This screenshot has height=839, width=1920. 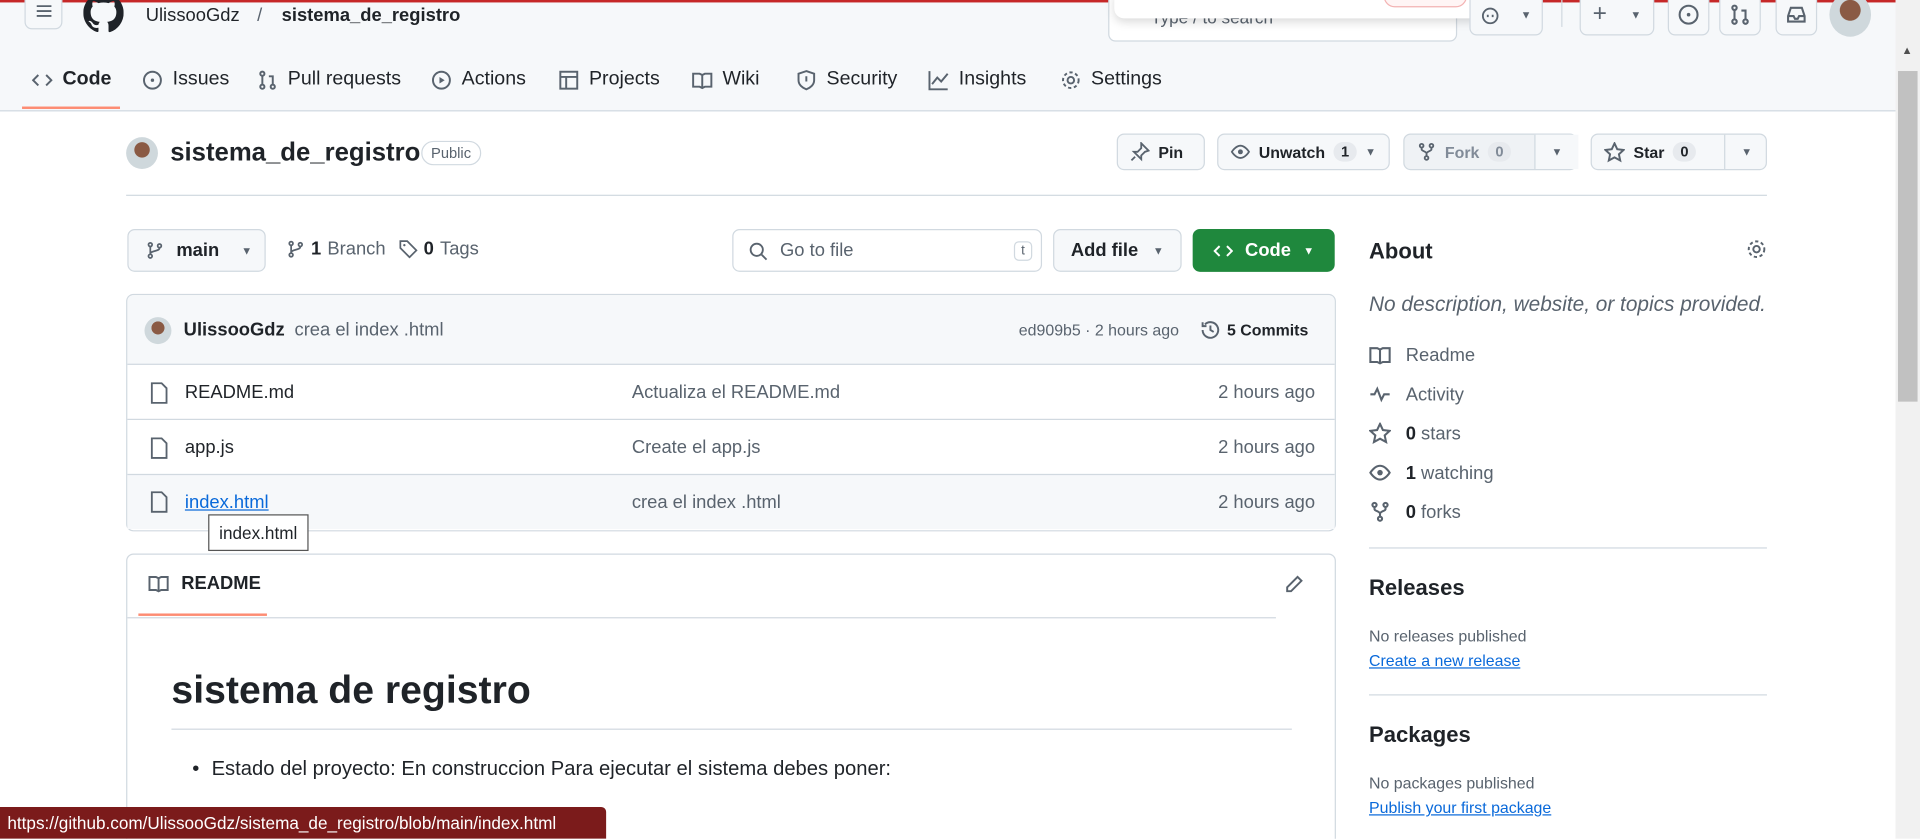 I want to click on popup-overlay, so click(x=1304, y=9).